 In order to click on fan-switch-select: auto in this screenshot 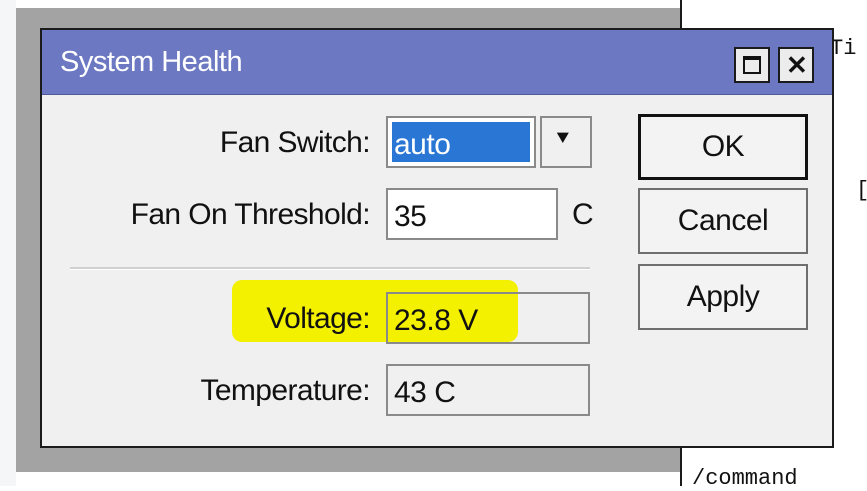, I will do `click(461, 142)`.